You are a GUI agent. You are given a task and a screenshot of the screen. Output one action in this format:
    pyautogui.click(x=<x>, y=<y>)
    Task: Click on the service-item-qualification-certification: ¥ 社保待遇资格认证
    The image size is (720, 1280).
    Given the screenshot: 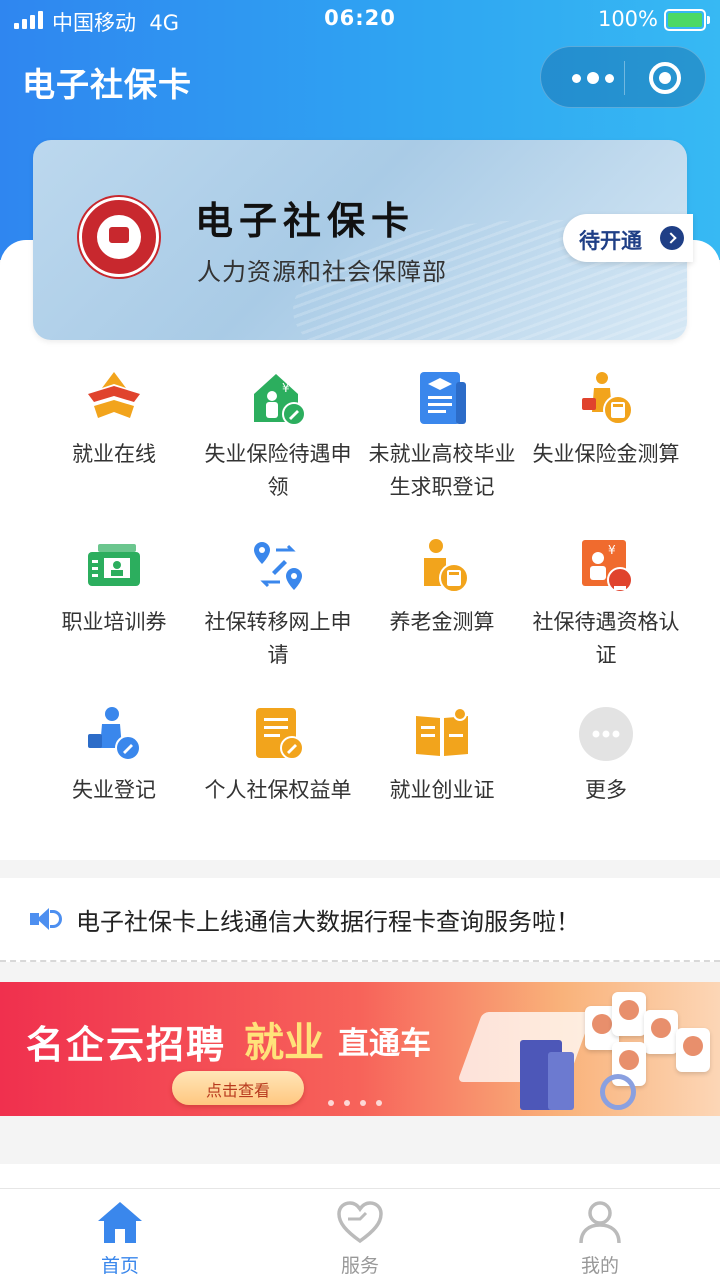 What is the action you would take?
    pyautogui.click(x=606, y=612)
    